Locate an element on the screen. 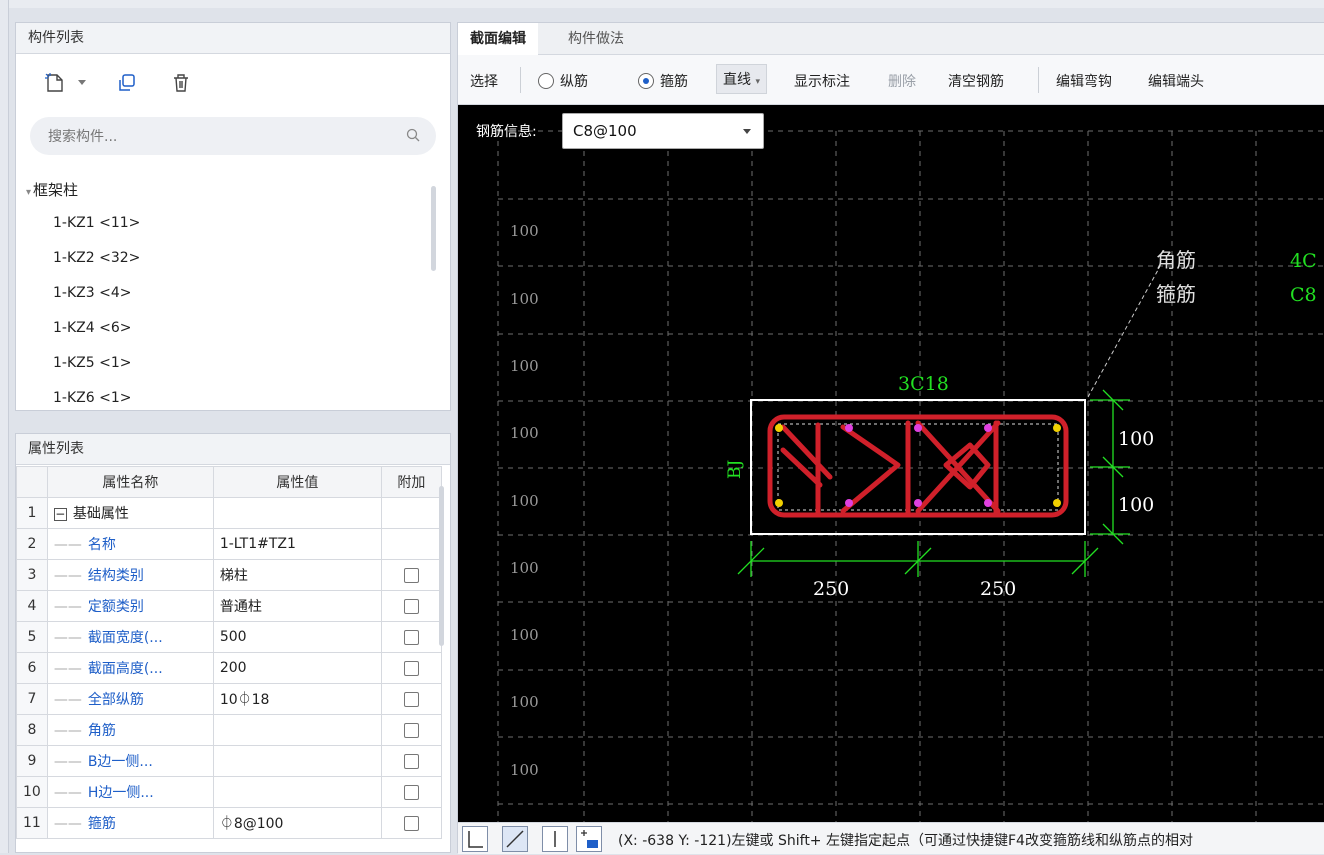  table-row: 8 —— 角筋 is located at coordinates (229, 730).